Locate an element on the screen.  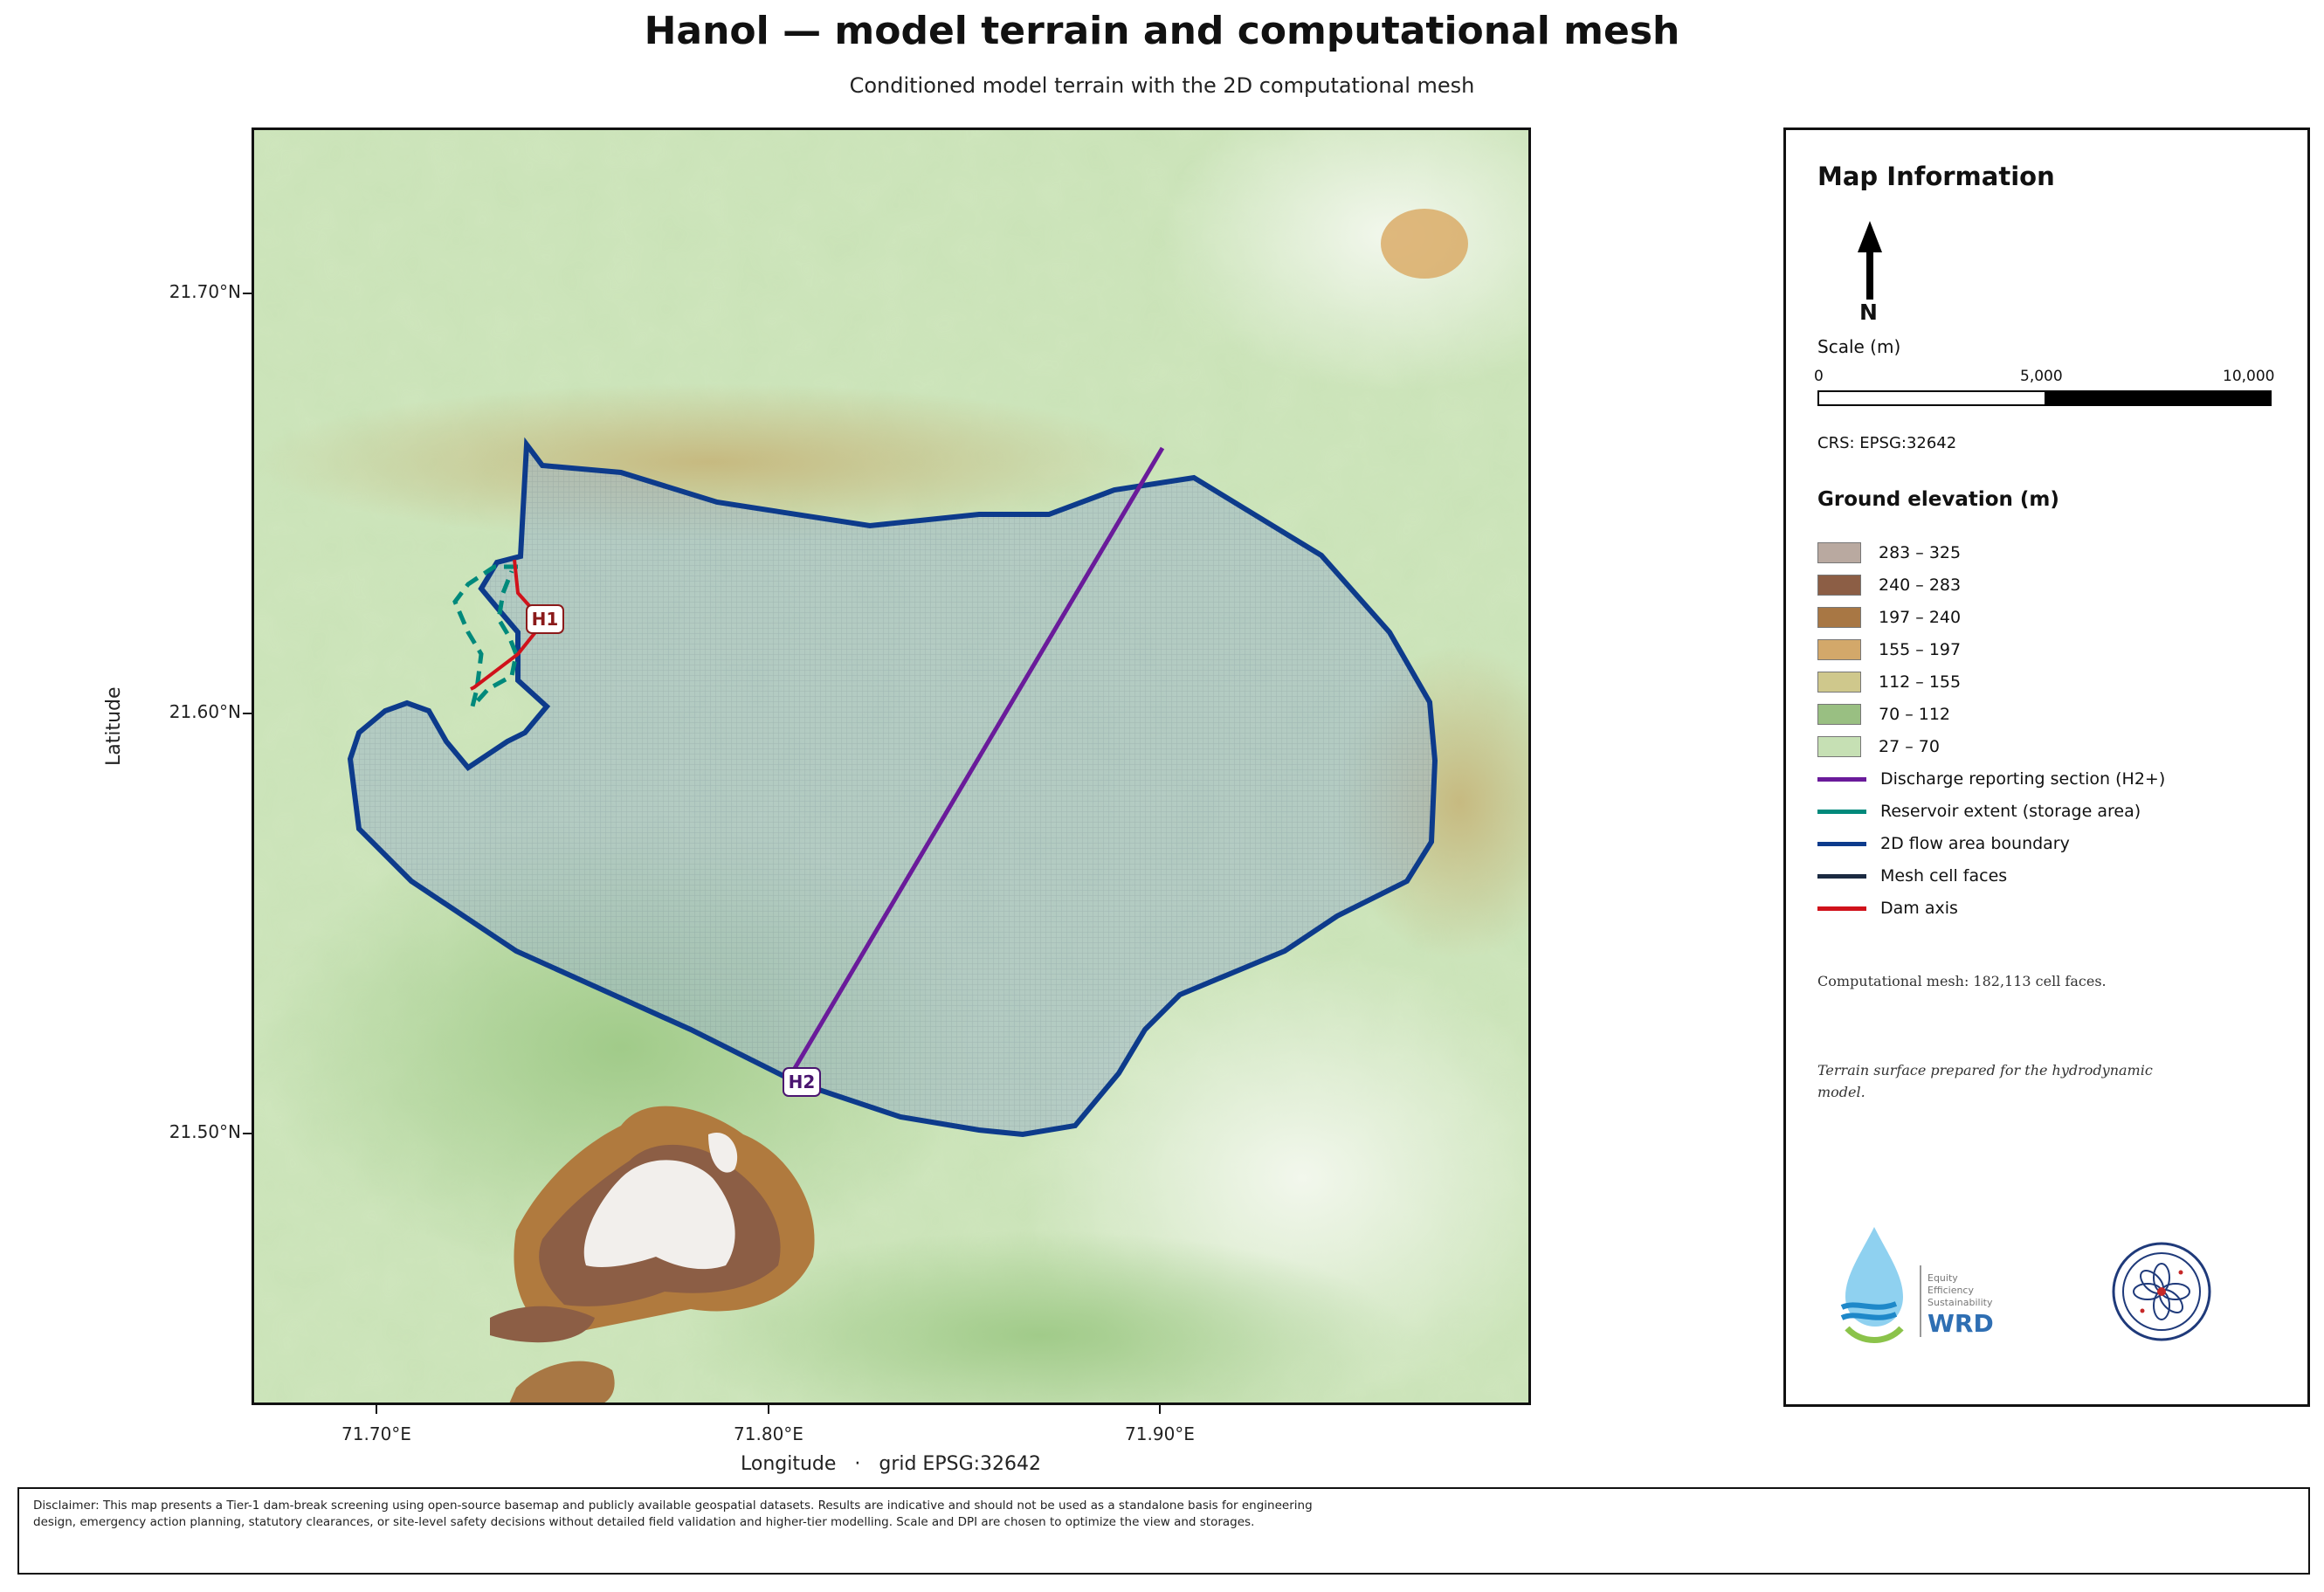
institute-seal-icon is located at coordinates (2161, 1292).